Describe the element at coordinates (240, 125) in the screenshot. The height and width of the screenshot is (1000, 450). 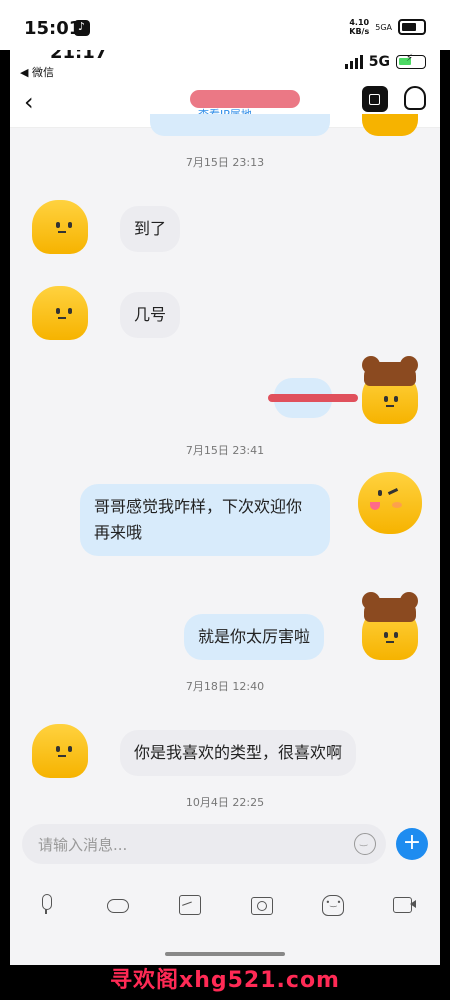
I see `message-bubble-partial` at that location.